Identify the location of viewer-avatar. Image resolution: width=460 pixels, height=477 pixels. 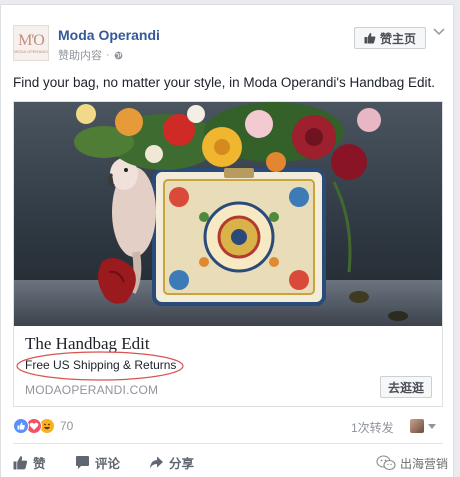
(417, 426).